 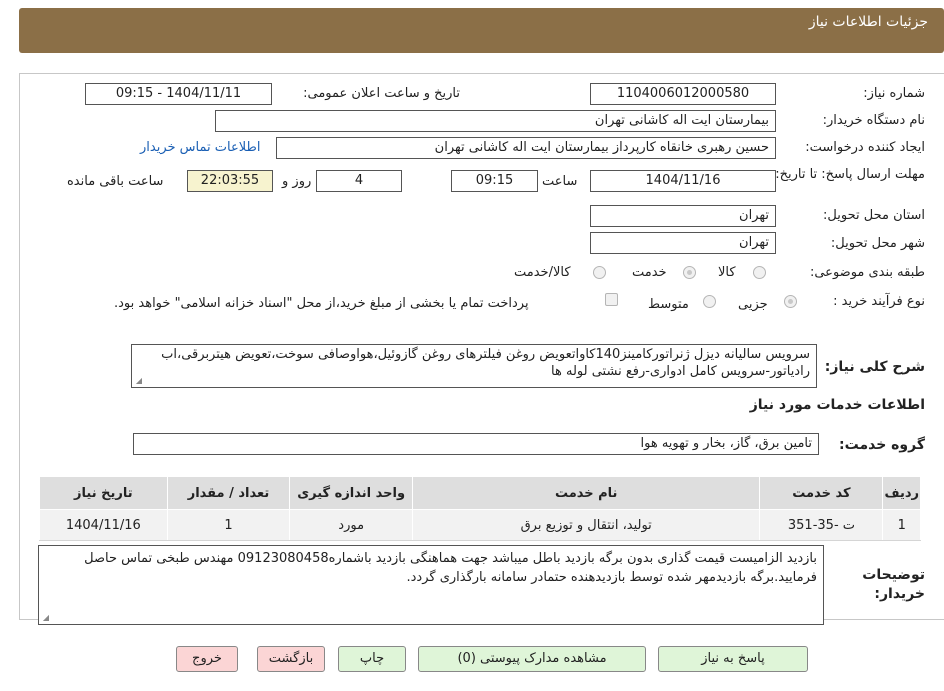 What do you see at coordinates (868, 22) in the screenshot?
I see `page-title: جزئیات اطلاعات نیاز` at bounding box center [868, 22].